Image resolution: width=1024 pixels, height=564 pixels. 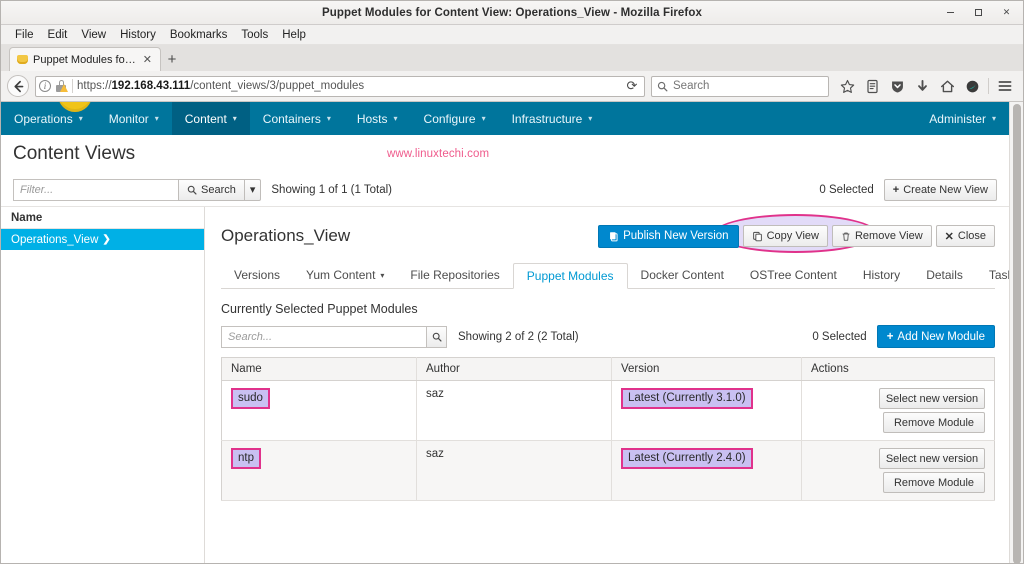 What do you see at coordinates (218, 189) in the screenshot?
I see `filter-search-label: Search` at bounding box center [218, 189].